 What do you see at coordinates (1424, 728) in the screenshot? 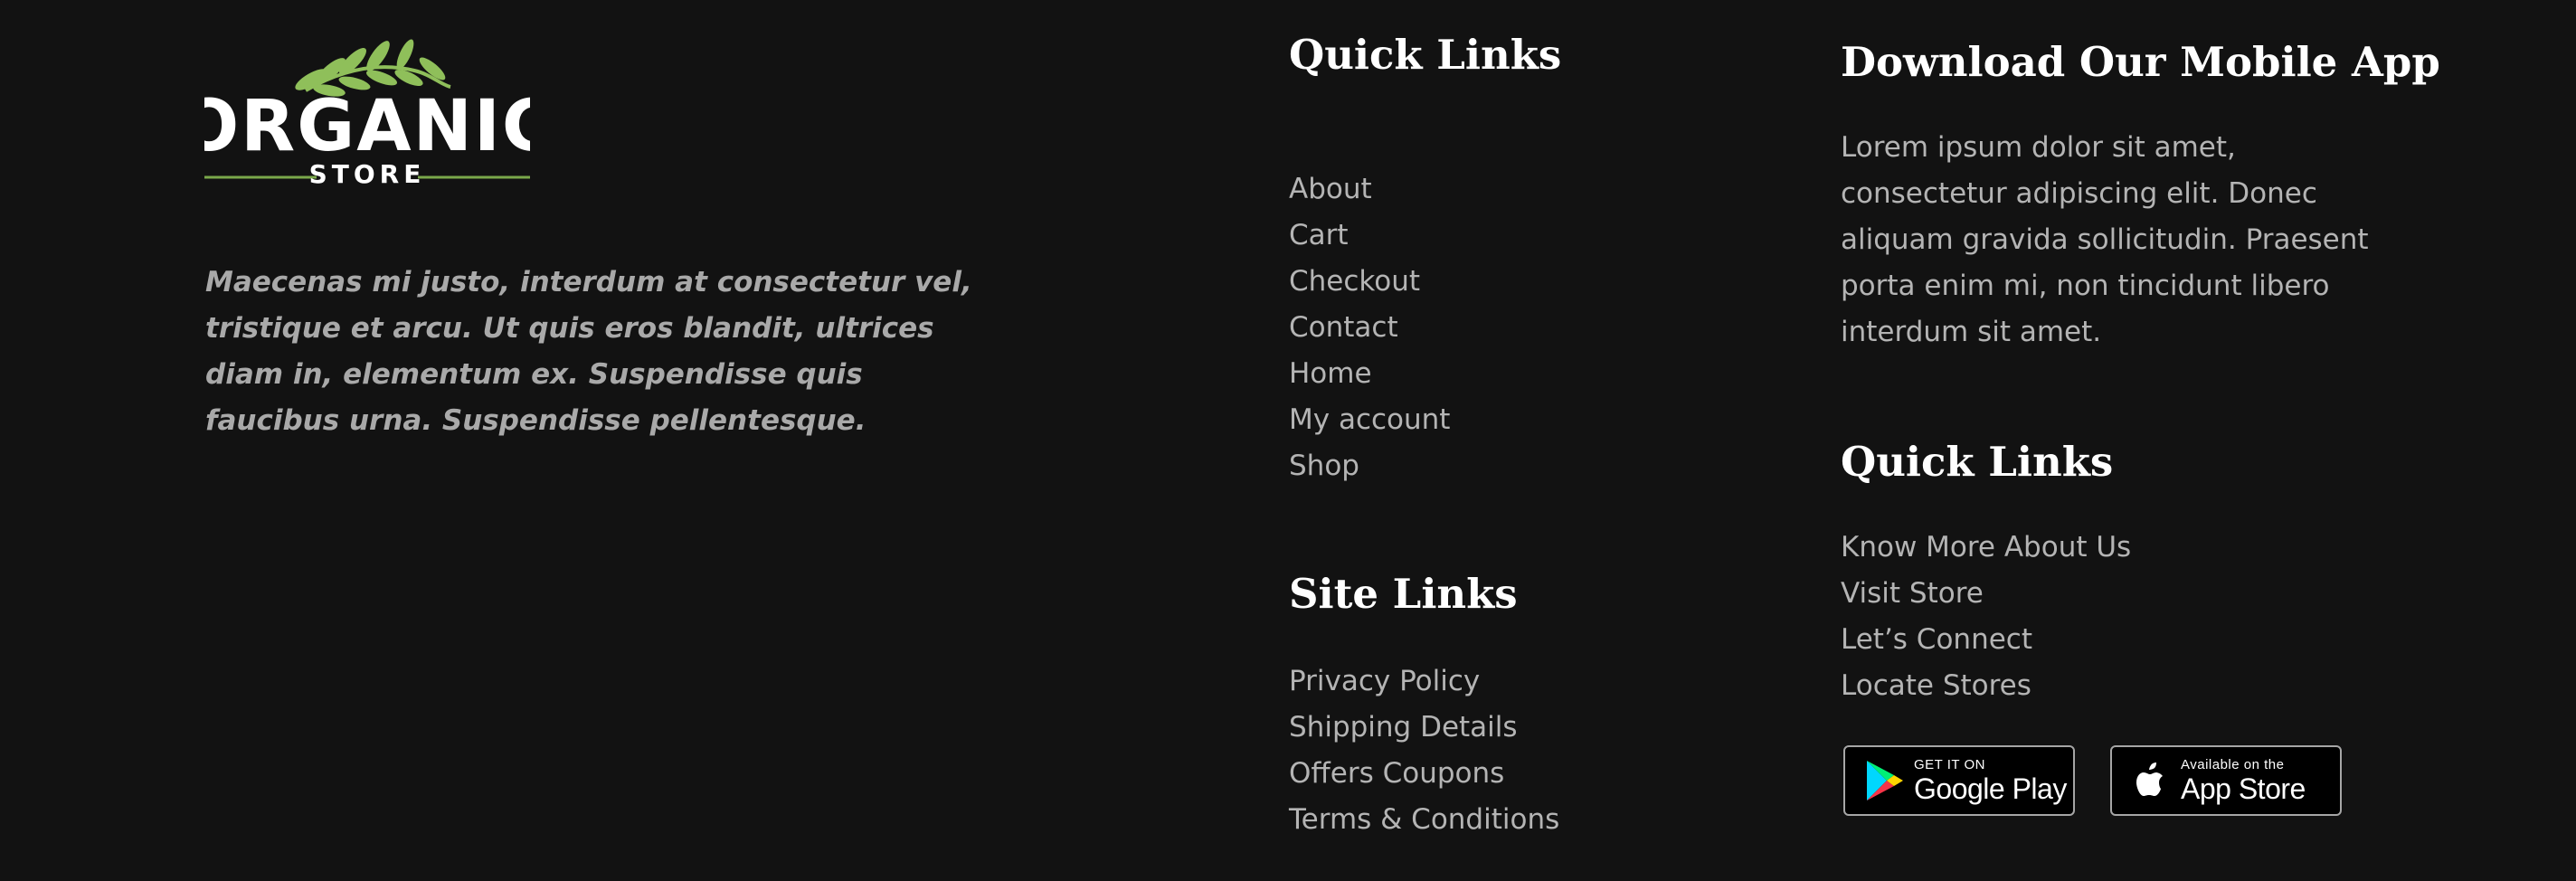
I see `site-link-shipping-details: Shipping Details` at bounding box center [1424, 728].